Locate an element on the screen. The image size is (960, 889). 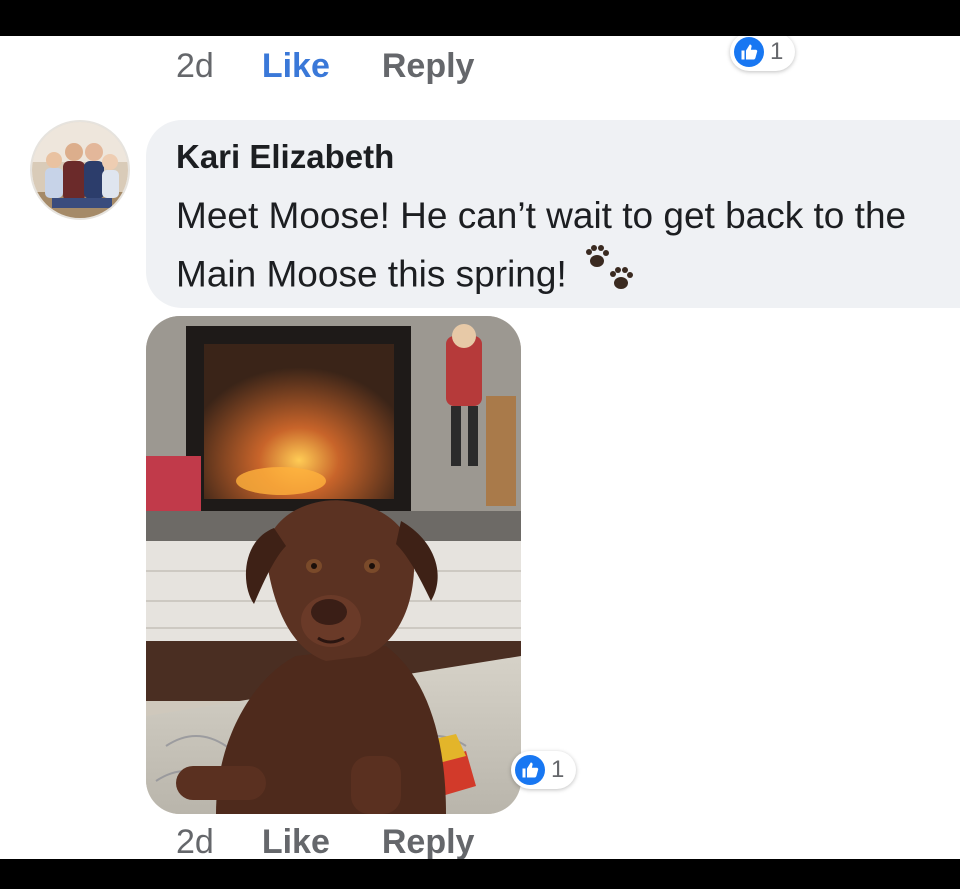
avatar-family-photo is located at coordinates (80, 170).